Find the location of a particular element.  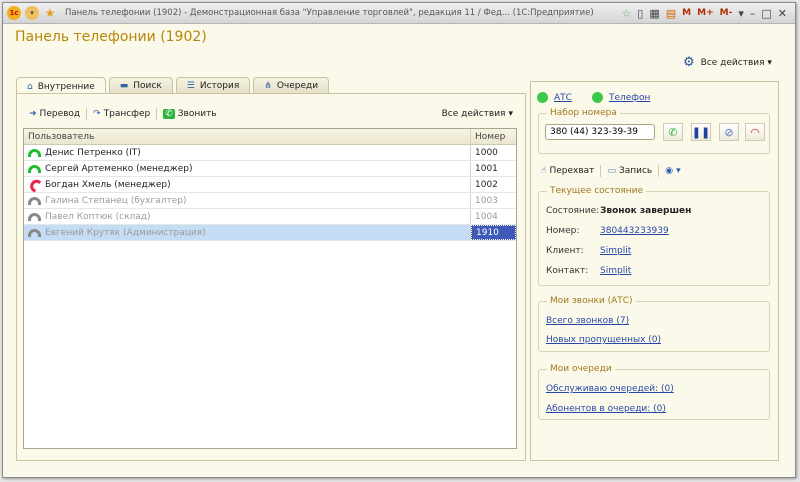

forward-arrow-icon: ↷ is located at coordinates (97, 114).